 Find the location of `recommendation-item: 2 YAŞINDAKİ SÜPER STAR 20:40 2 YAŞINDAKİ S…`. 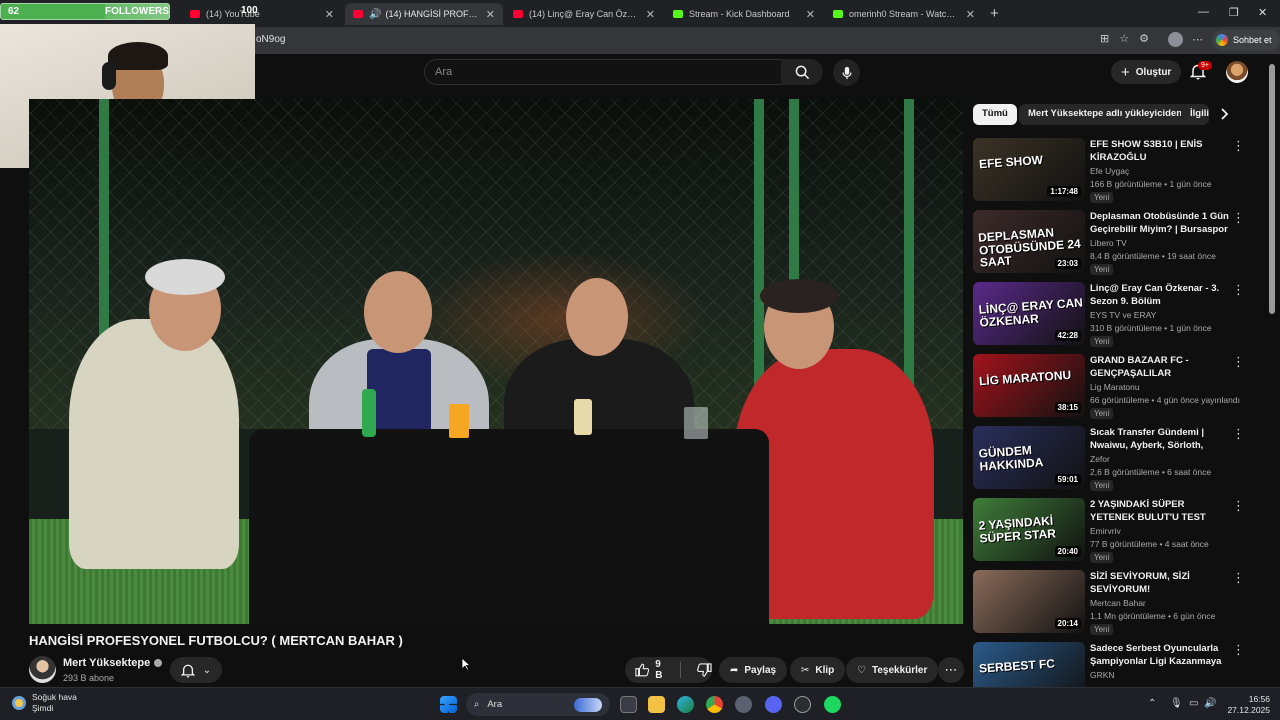

recommendation-item: 2 YAŞINDAKİ SÜPER STAR 20:40 2 YAŞINDAKİ S… is located at coordinates (1110, 532).